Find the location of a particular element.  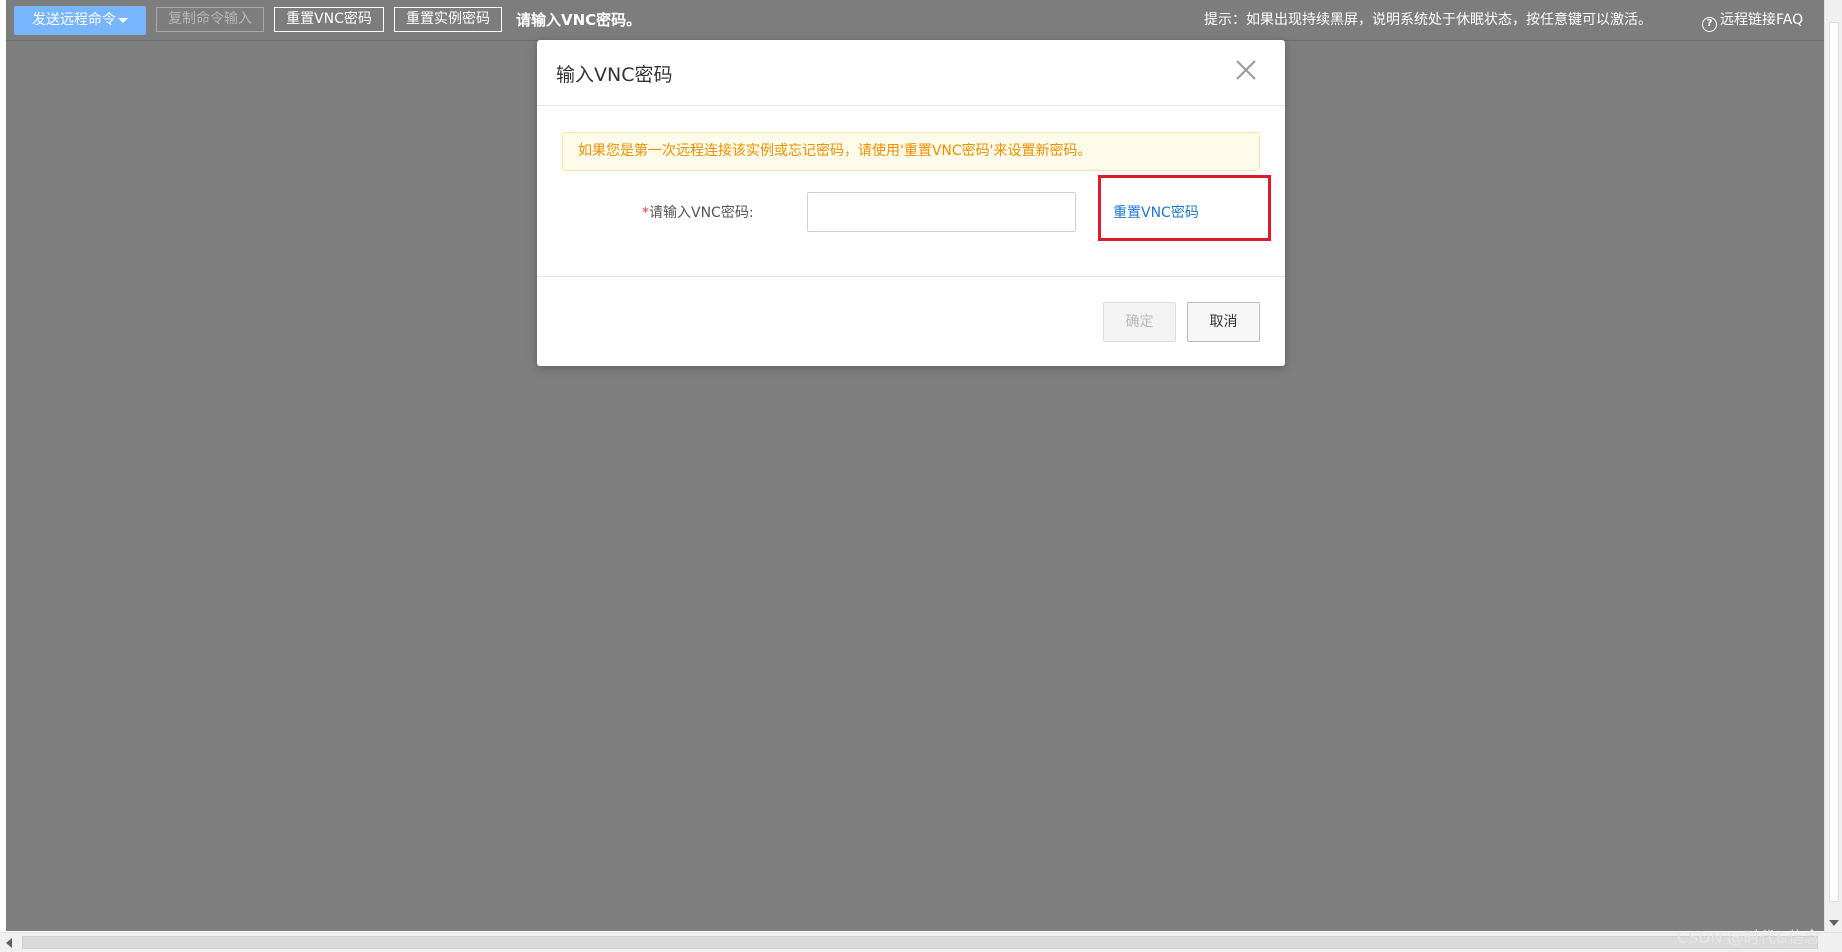

horizontal-scrollbar is located at coordinates (921, 942).